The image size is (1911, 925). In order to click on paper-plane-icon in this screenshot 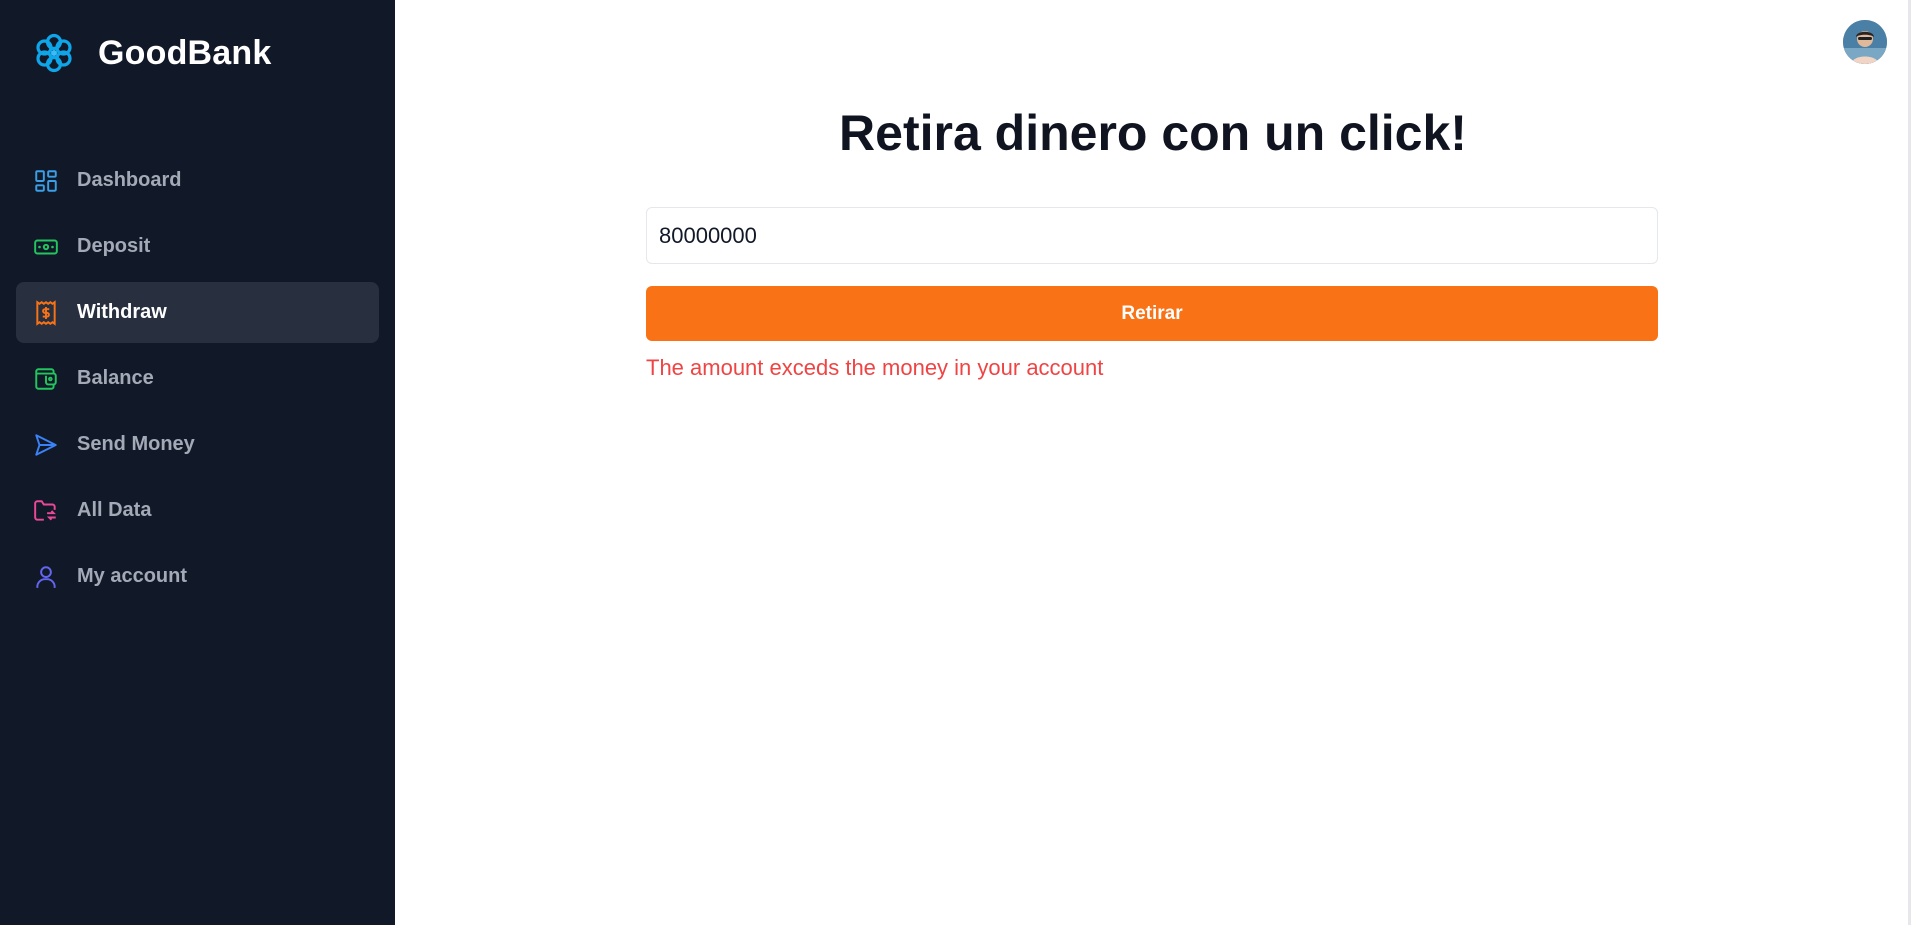, I will do `click(46, 445)`.